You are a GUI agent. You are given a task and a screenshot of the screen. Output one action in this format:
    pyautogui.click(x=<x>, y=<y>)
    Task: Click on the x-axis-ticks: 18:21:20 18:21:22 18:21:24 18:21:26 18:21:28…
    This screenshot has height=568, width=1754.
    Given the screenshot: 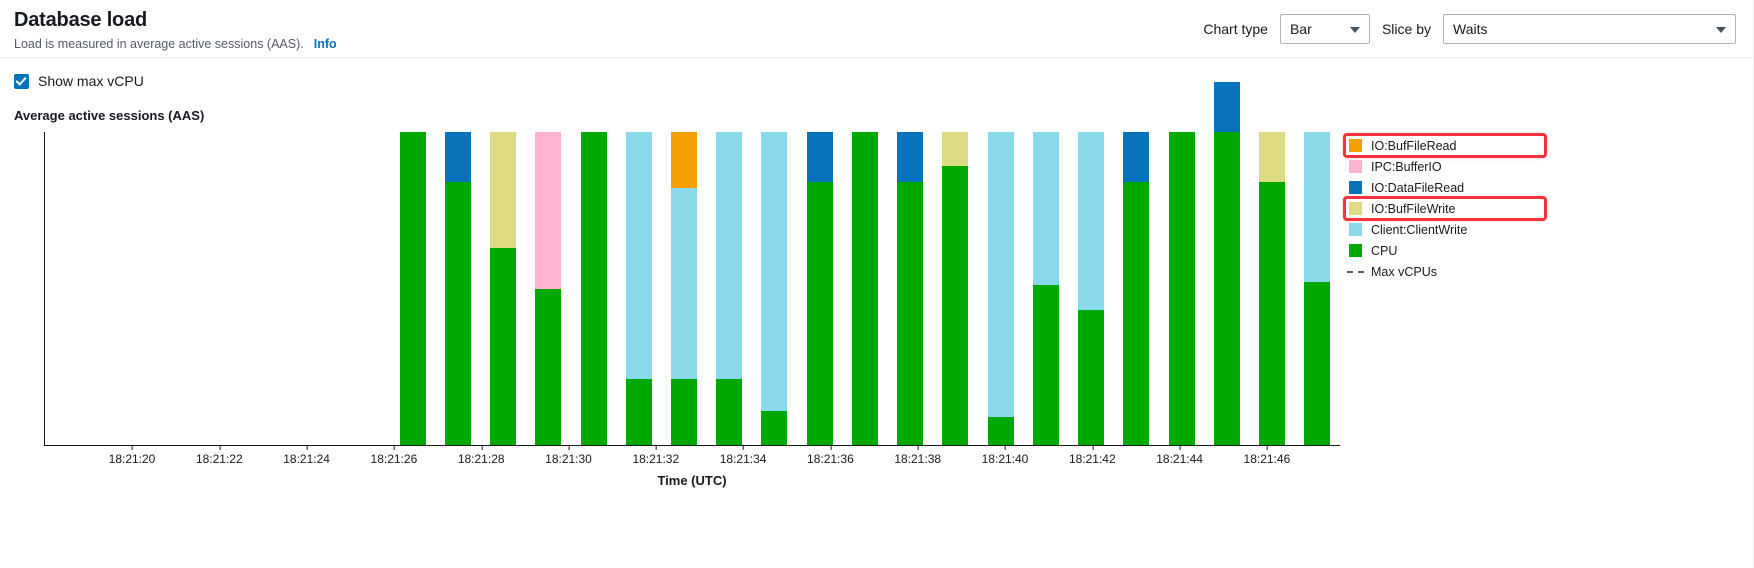 What is the action you would take?
    pyautogui.click(x=692, y=456)
    